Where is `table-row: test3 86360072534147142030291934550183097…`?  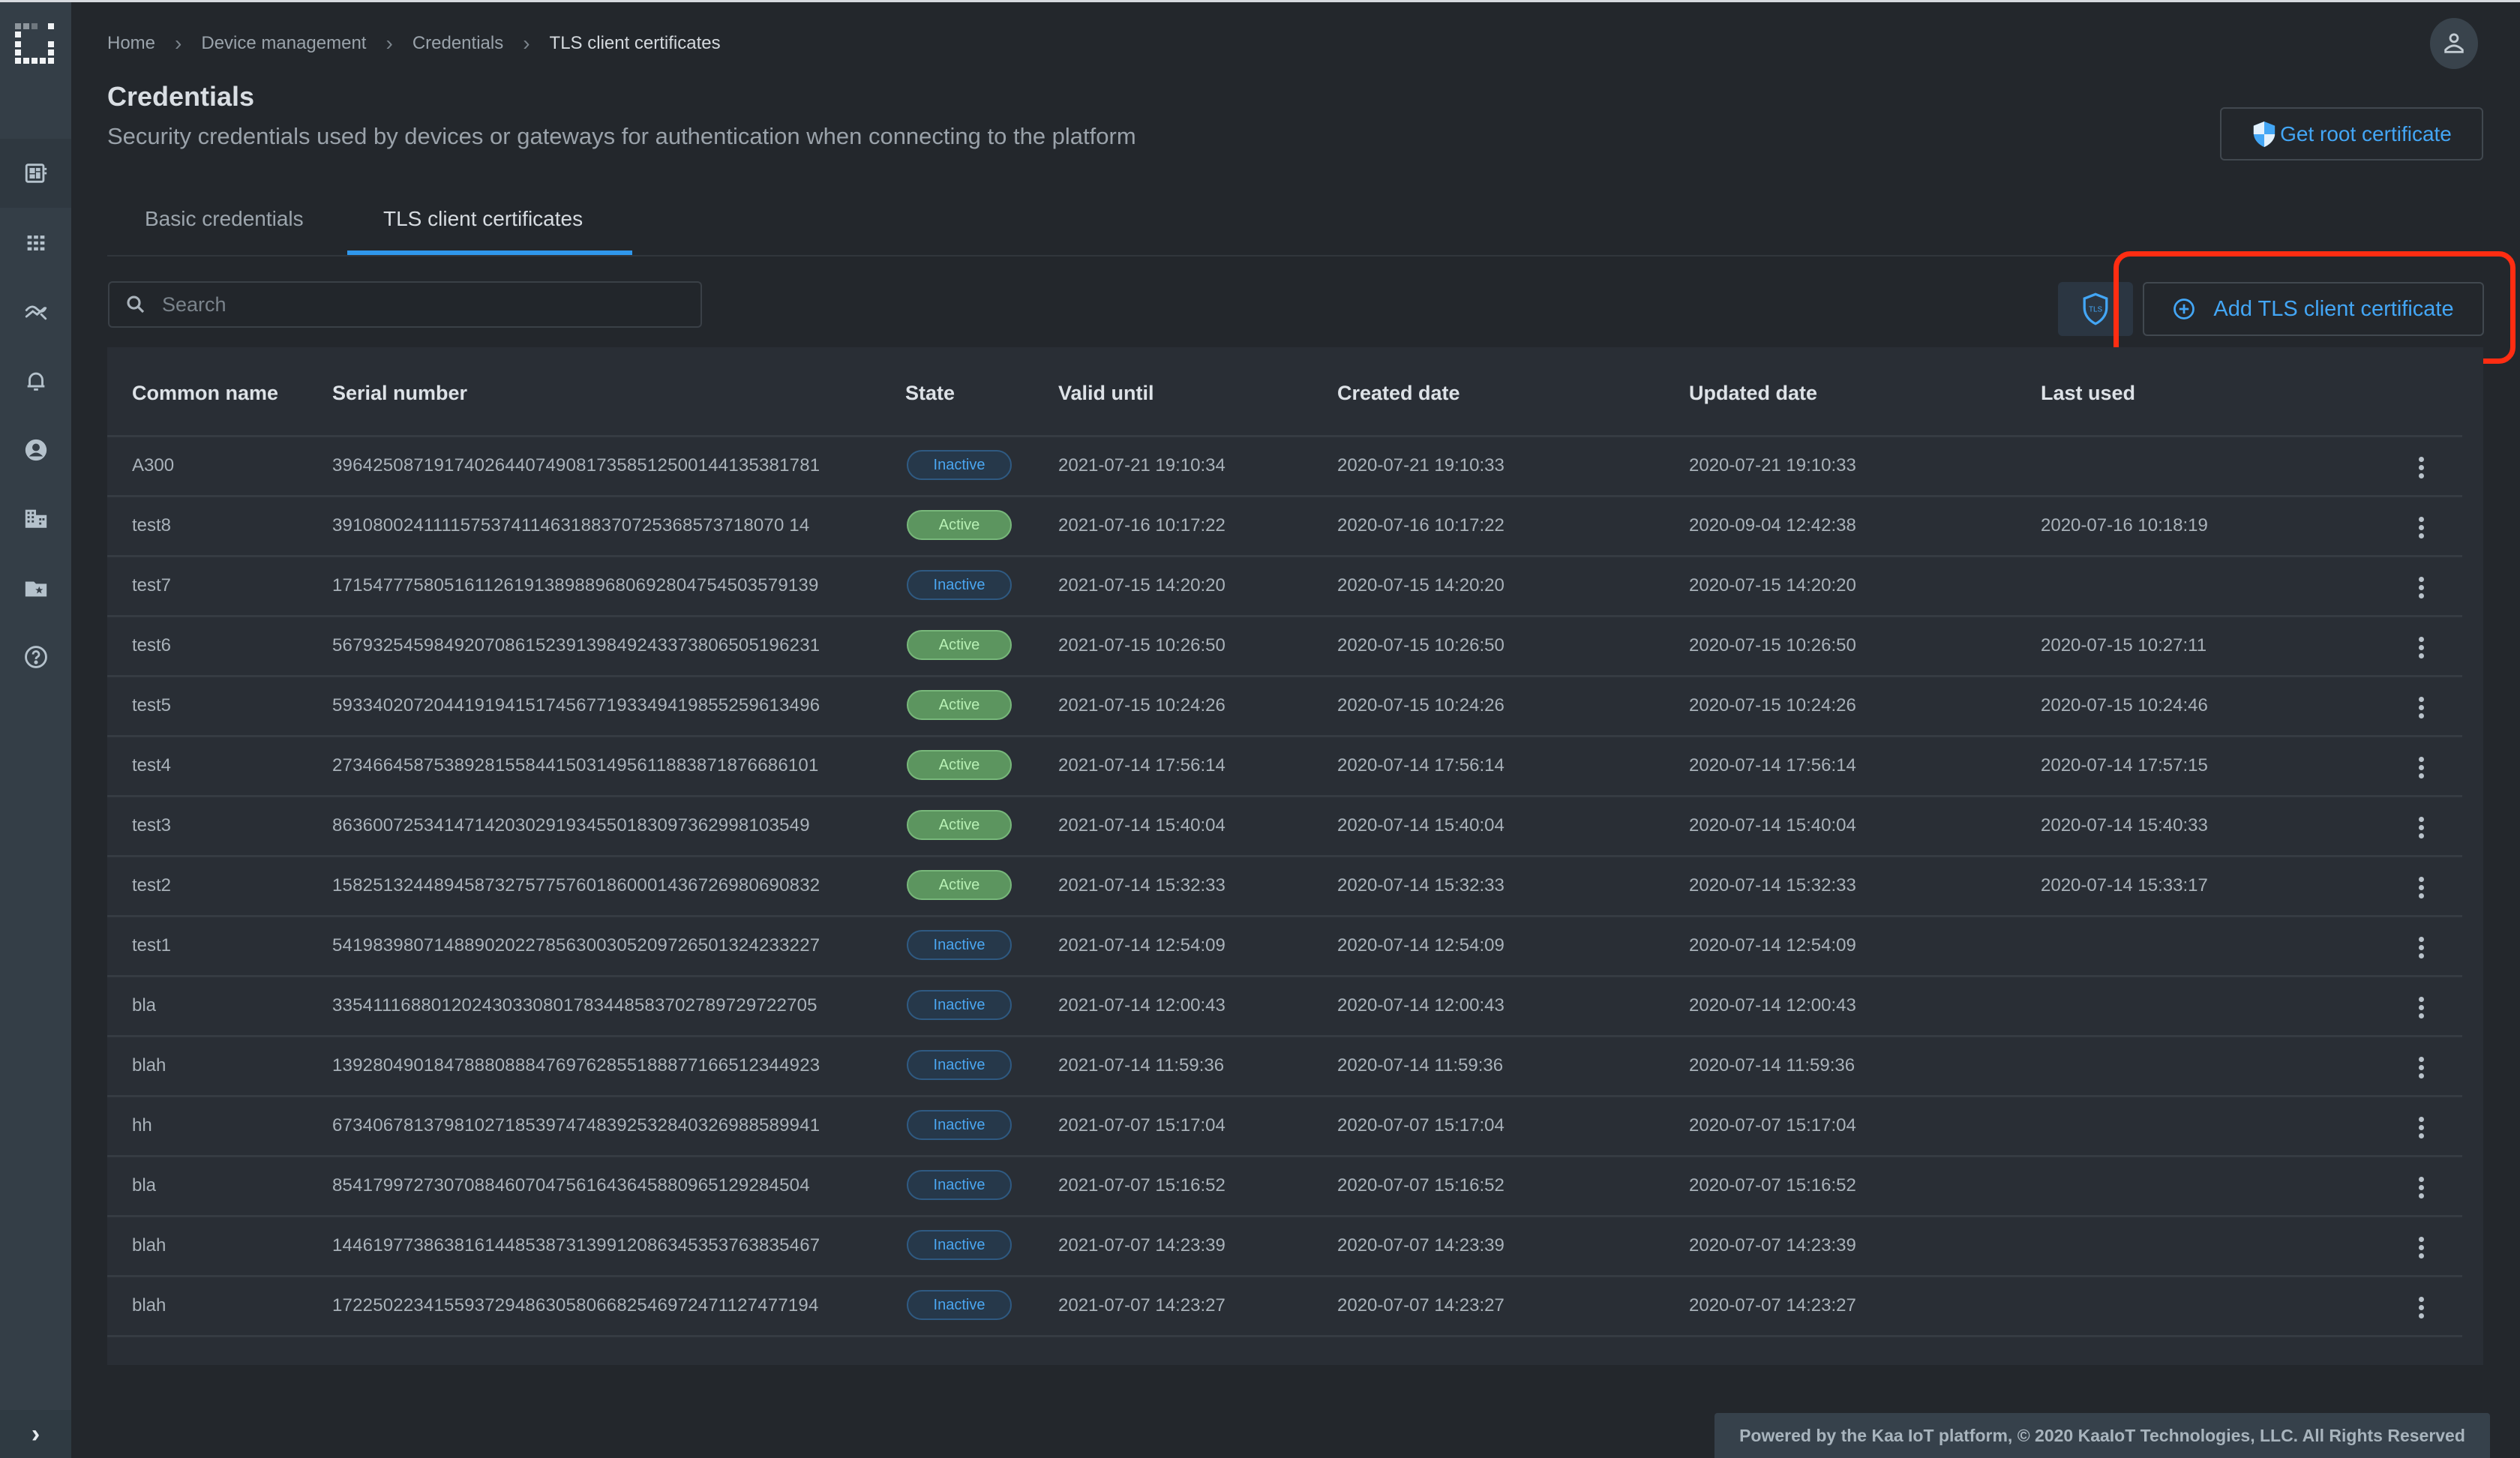 table-row: test3 86360072534147142030291934550183097… is located at coordinates (1284, 827).